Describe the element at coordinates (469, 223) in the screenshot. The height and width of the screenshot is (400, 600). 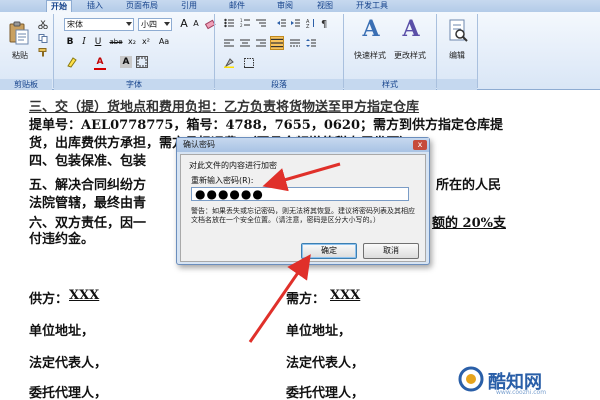
I see `doc-fragment-percent: 额的 20%支` at that location.